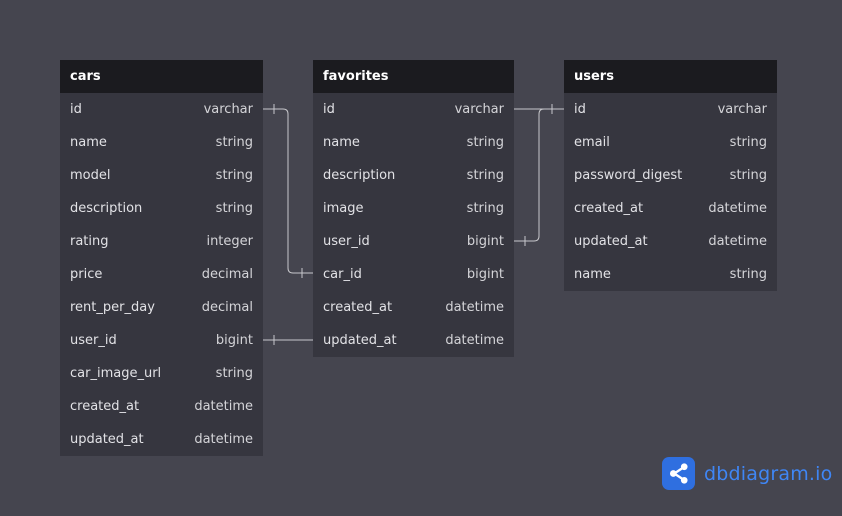  I want to click on field-name: car_id, so click(342, 274).